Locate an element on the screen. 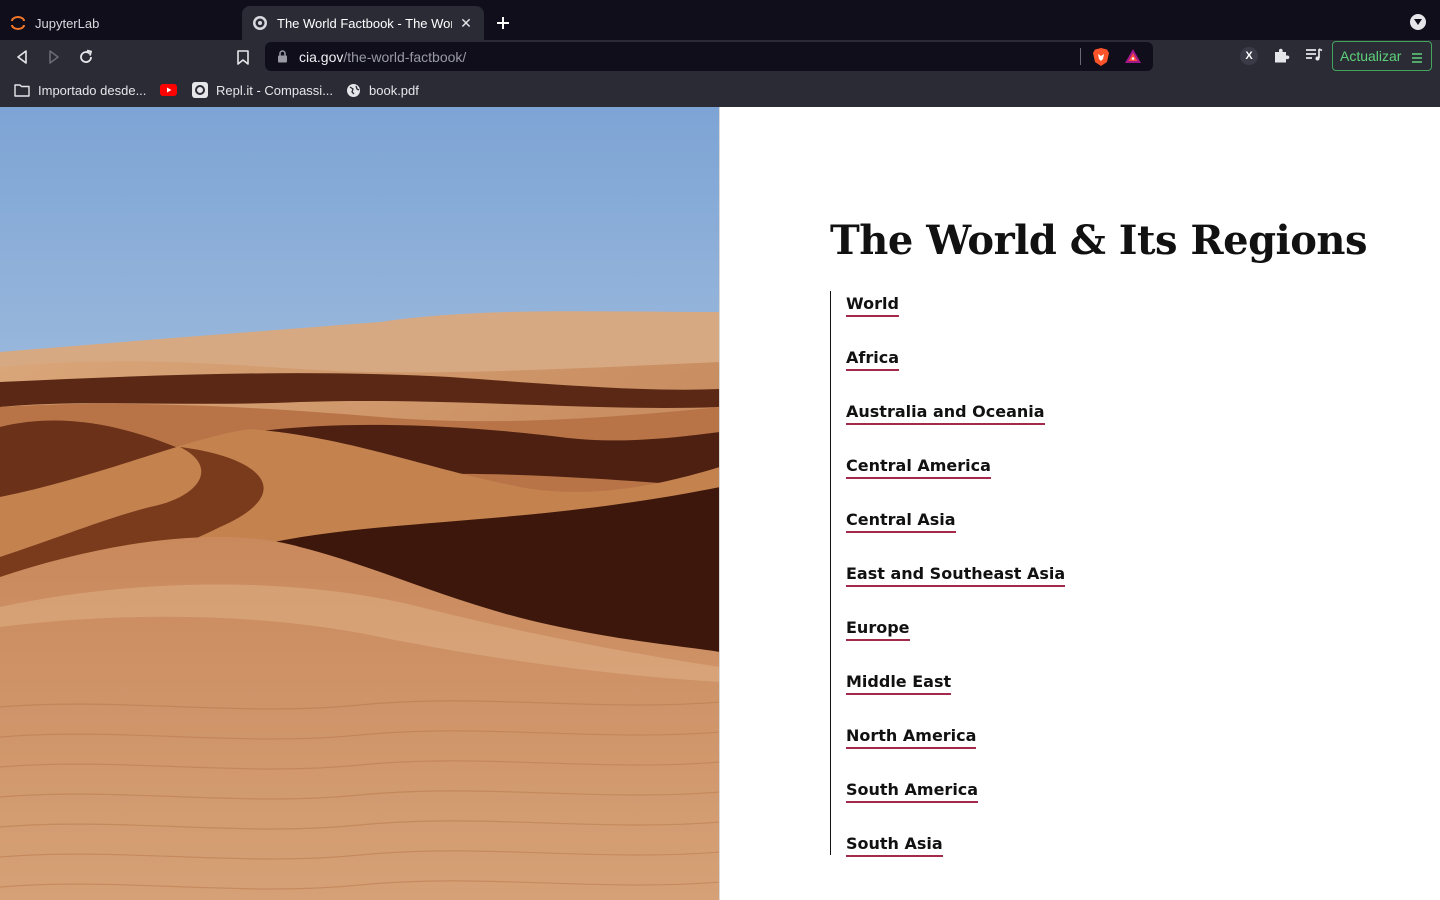  tab-search-chevron-icon is located at coordinates (1418, 22).